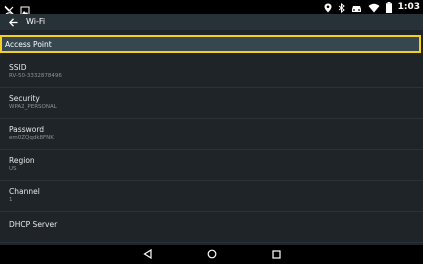  Describe the element at coordinates (211, 196) in the screenshot. I see `setting-channel: Channel 1` at that location.